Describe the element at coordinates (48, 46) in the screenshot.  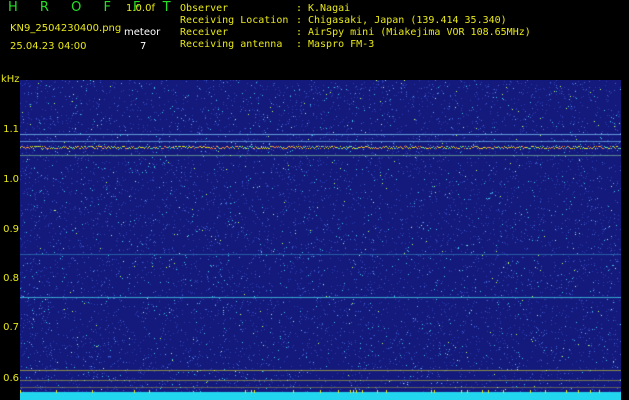
I see `observation-datetime: 25.04.23 04:00` at that location.